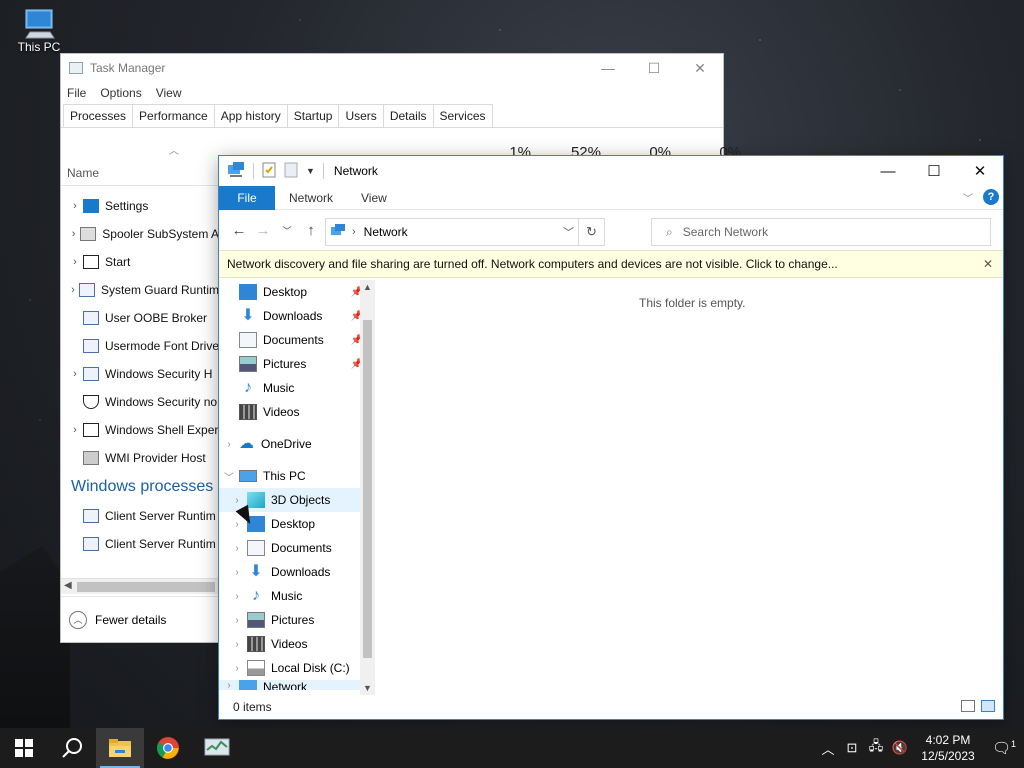 The image size is (1024, 768). Describe the element at coordinates (948, 748) in the screenshot. I see `clock: 4:02 PM 12/5/2023` at that location.